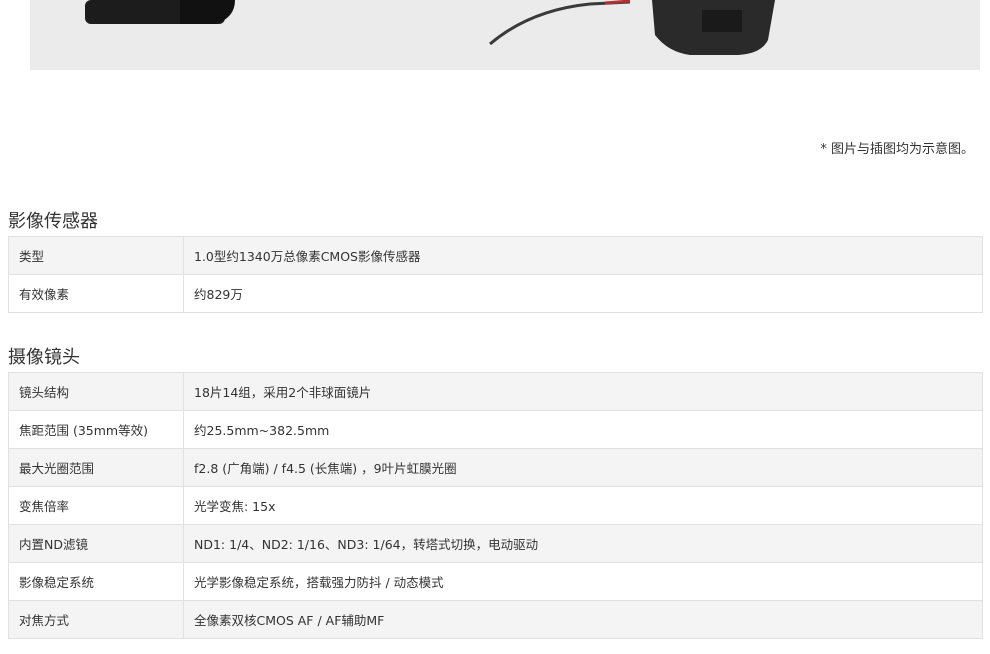  Describe the element at coordinates (583, 293) in the screenshot. I see `spec-value: 约829万` at that location.